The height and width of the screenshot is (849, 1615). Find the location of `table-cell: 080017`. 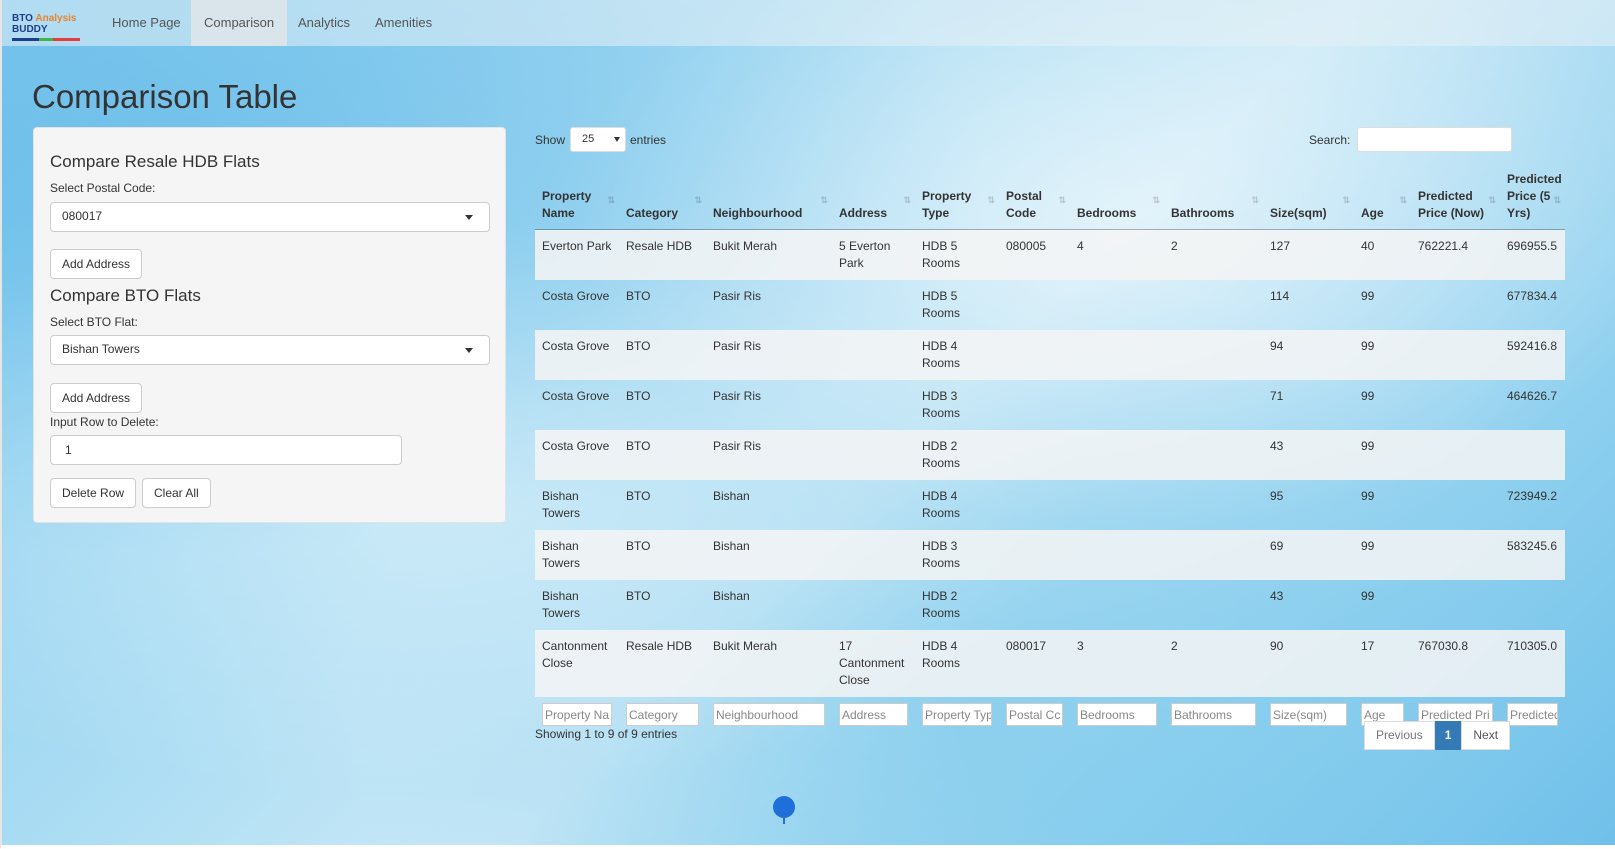

table-cell: 080017 is located at coordinates (1034, 663).